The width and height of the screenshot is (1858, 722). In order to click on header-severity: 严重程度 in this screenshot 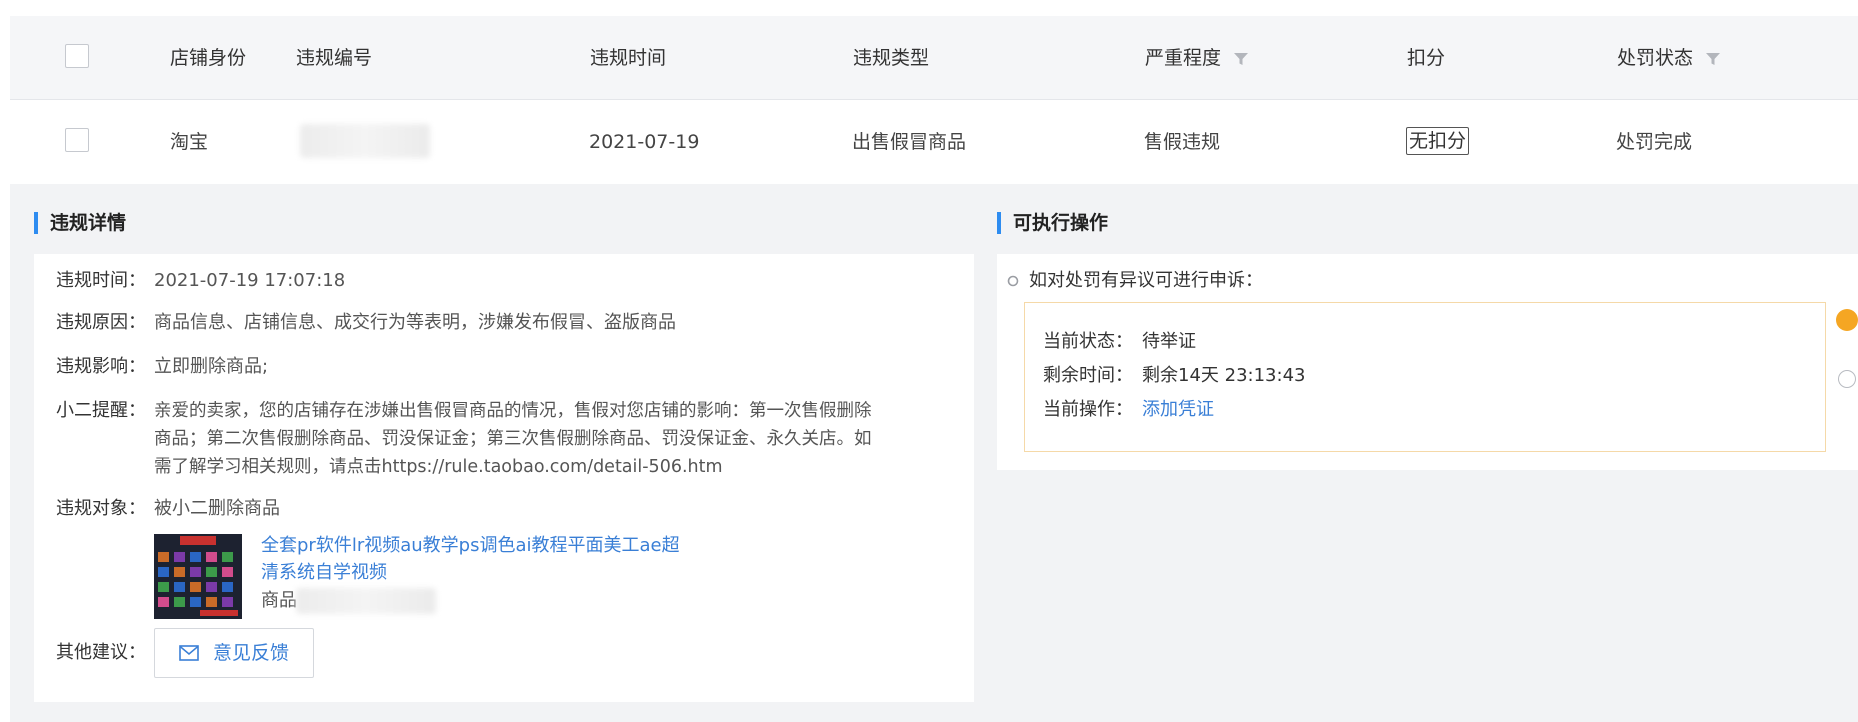, I will do `click(1197, 58)`.